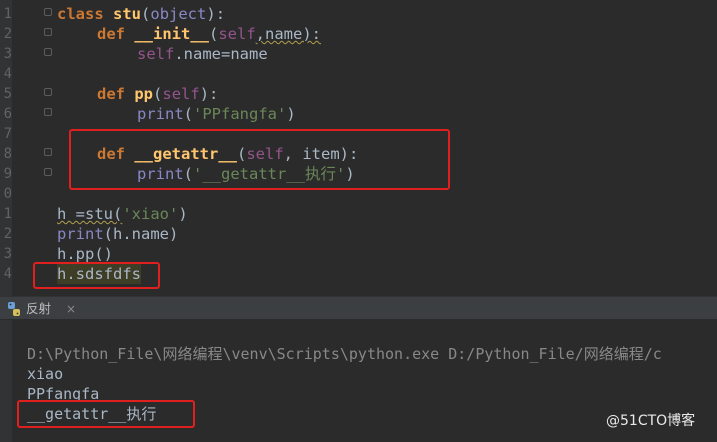 The width and height of the screenshot is (717, 442). Describe the element at coordinates (358, 214) in the screenshot. I see `code-line-11: 1 h =stu('xiao')` at that location.